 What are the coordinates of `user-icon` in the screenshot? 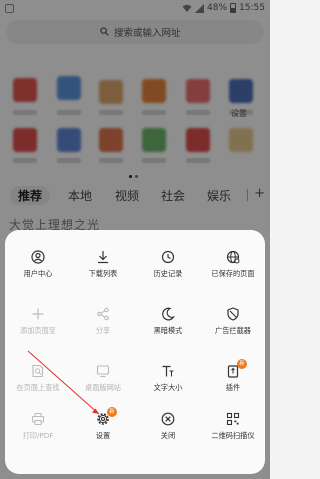 It's located at (38, 257).